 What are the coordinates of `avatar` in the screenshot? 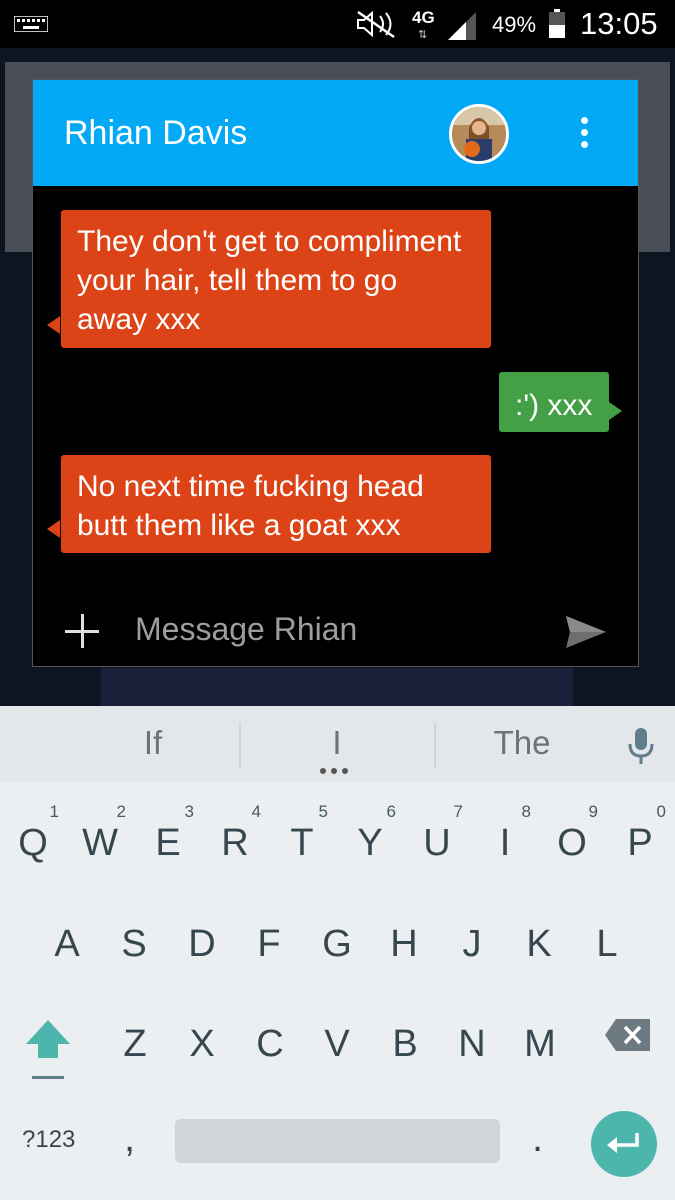 It's located at (479, 134).